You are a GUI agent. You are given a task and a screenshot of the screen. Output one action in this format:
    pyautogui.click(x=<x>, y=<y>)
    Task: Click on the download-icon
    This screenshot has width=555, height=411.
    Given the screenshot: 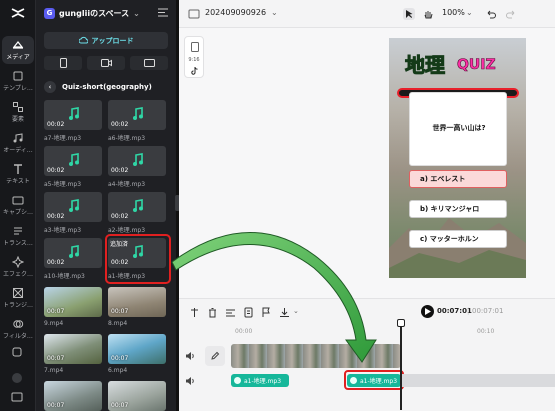 What is the action you would take?
    pyautogui.click(x=284, y=312)
    